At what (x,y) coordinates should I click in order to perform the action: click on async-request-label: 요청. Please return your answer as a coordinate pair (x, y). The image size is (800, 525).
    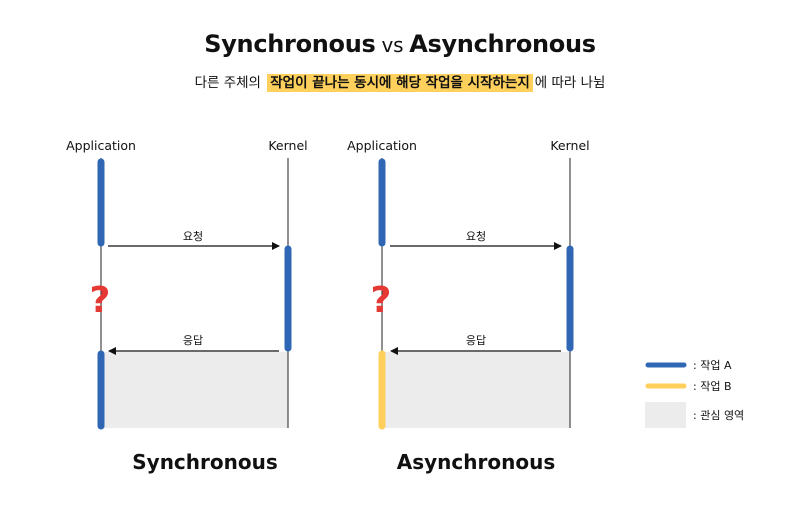
    Looking at the image, I should click on (476, 236).